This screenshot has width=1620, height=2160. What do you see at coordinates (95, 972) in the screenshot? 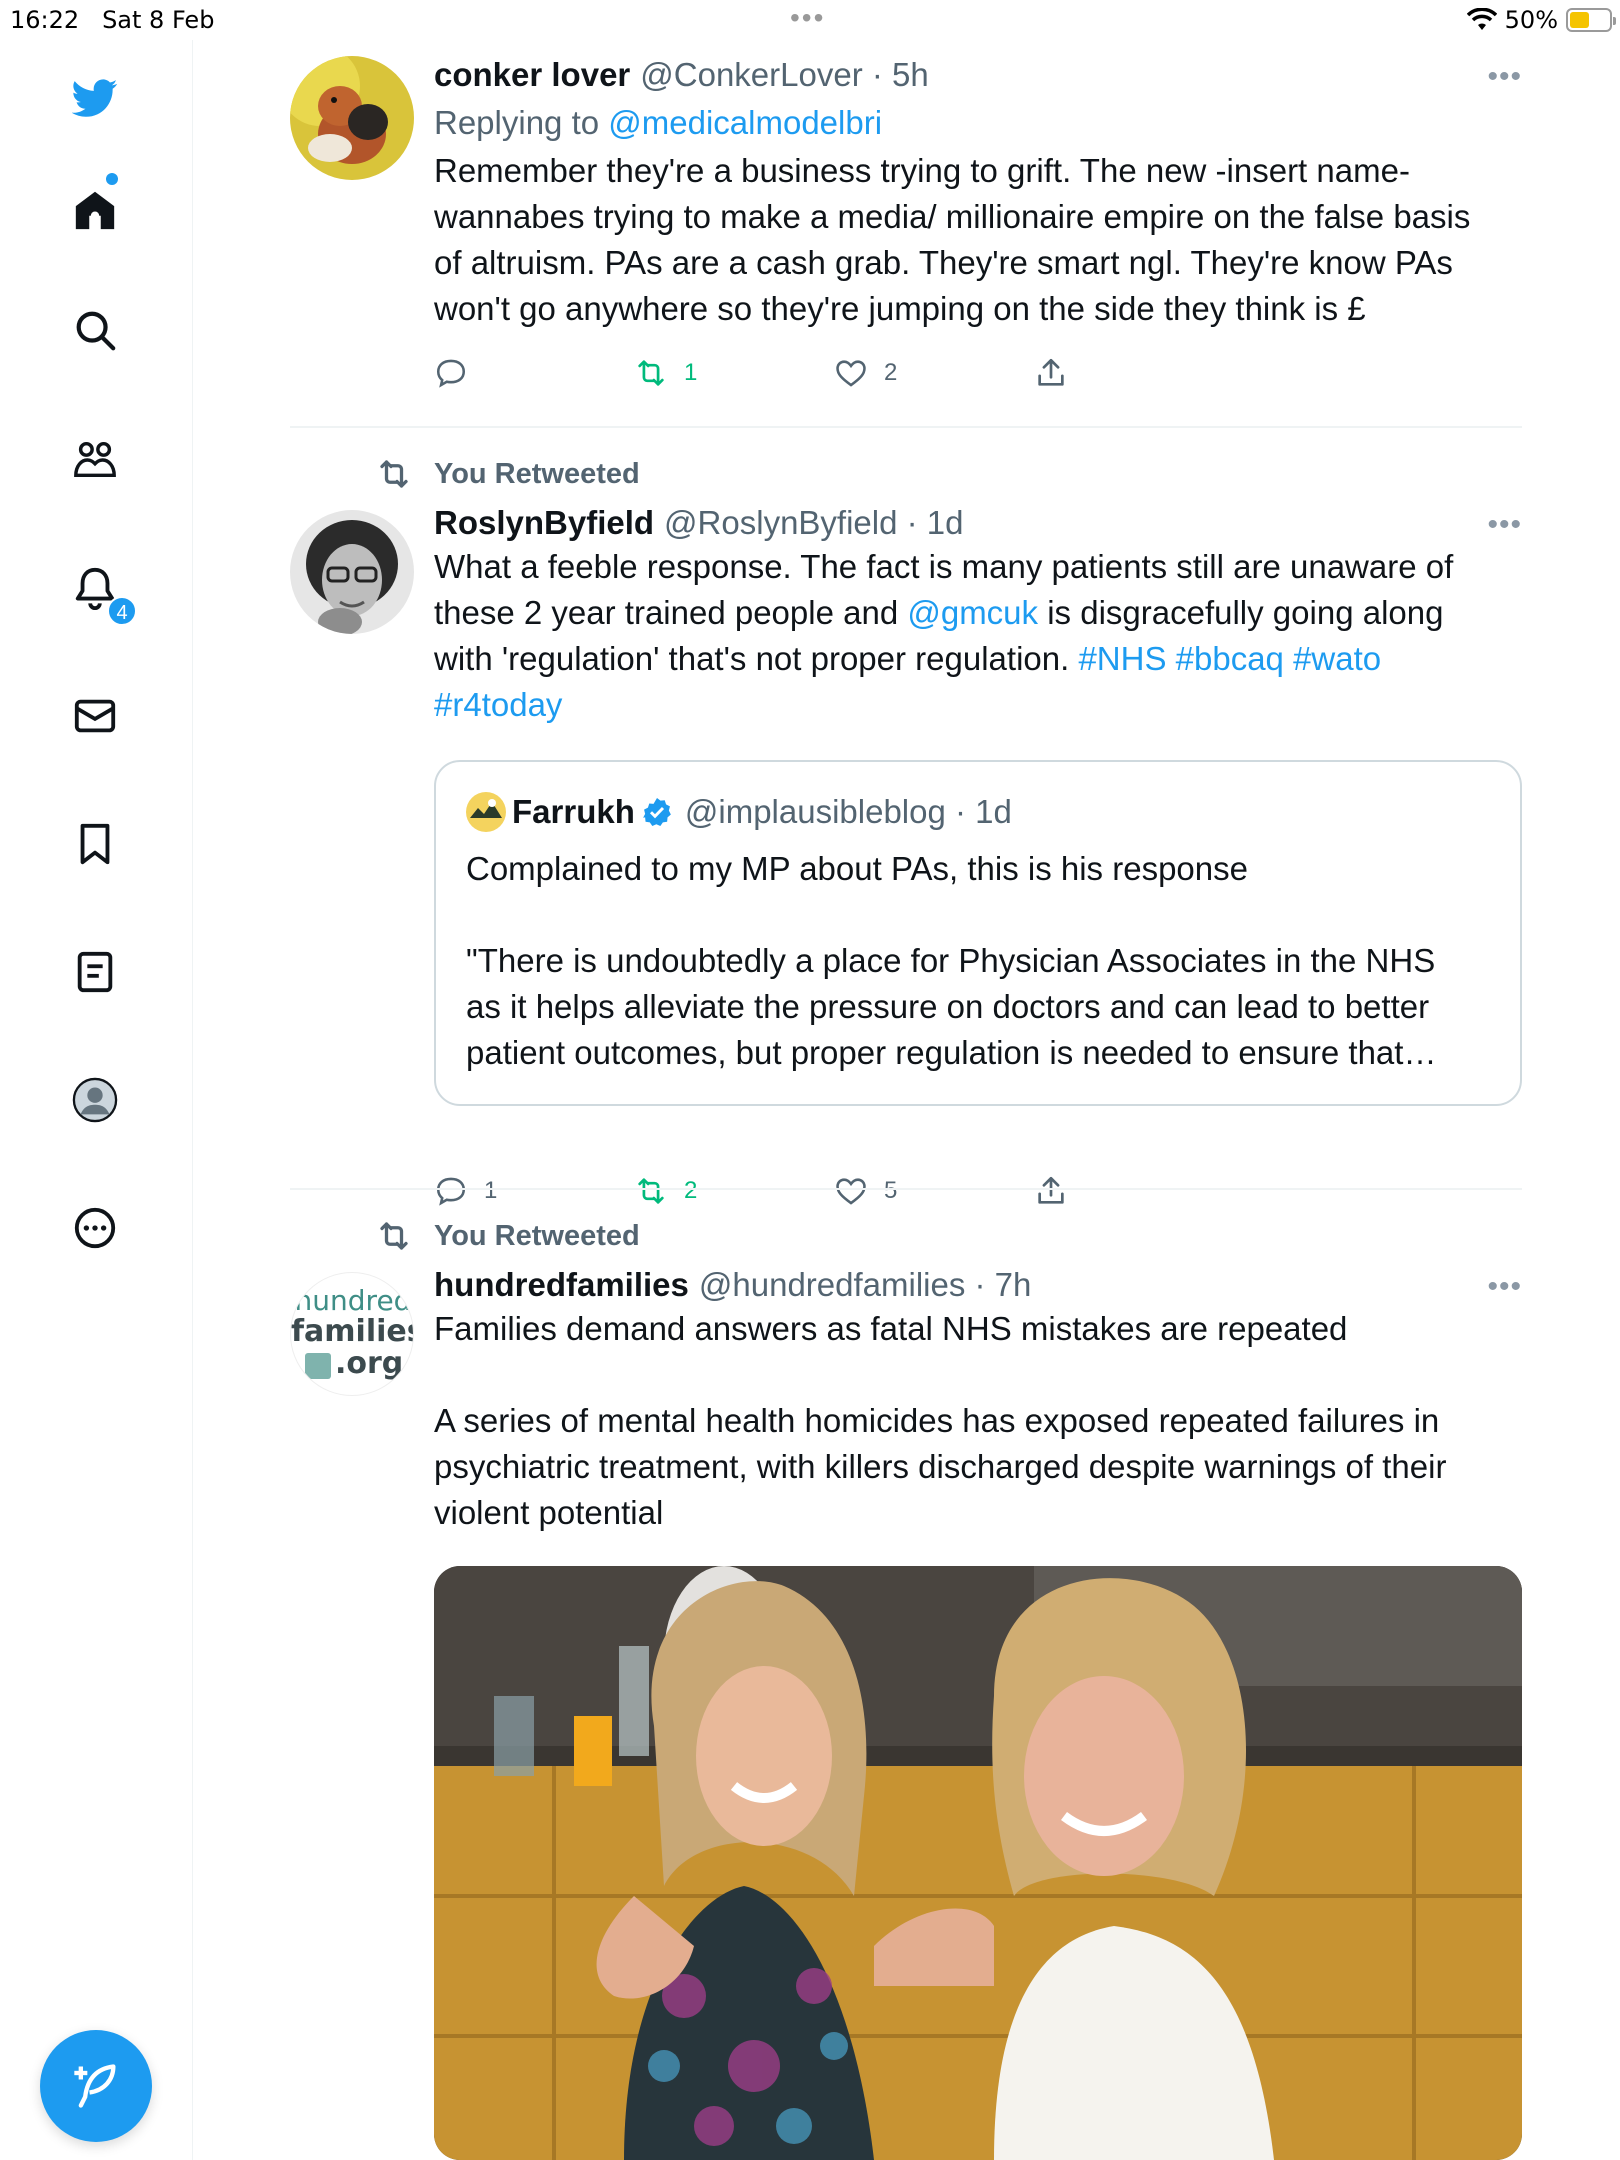
I see `lists-icon` at bounding box center [95, 972].